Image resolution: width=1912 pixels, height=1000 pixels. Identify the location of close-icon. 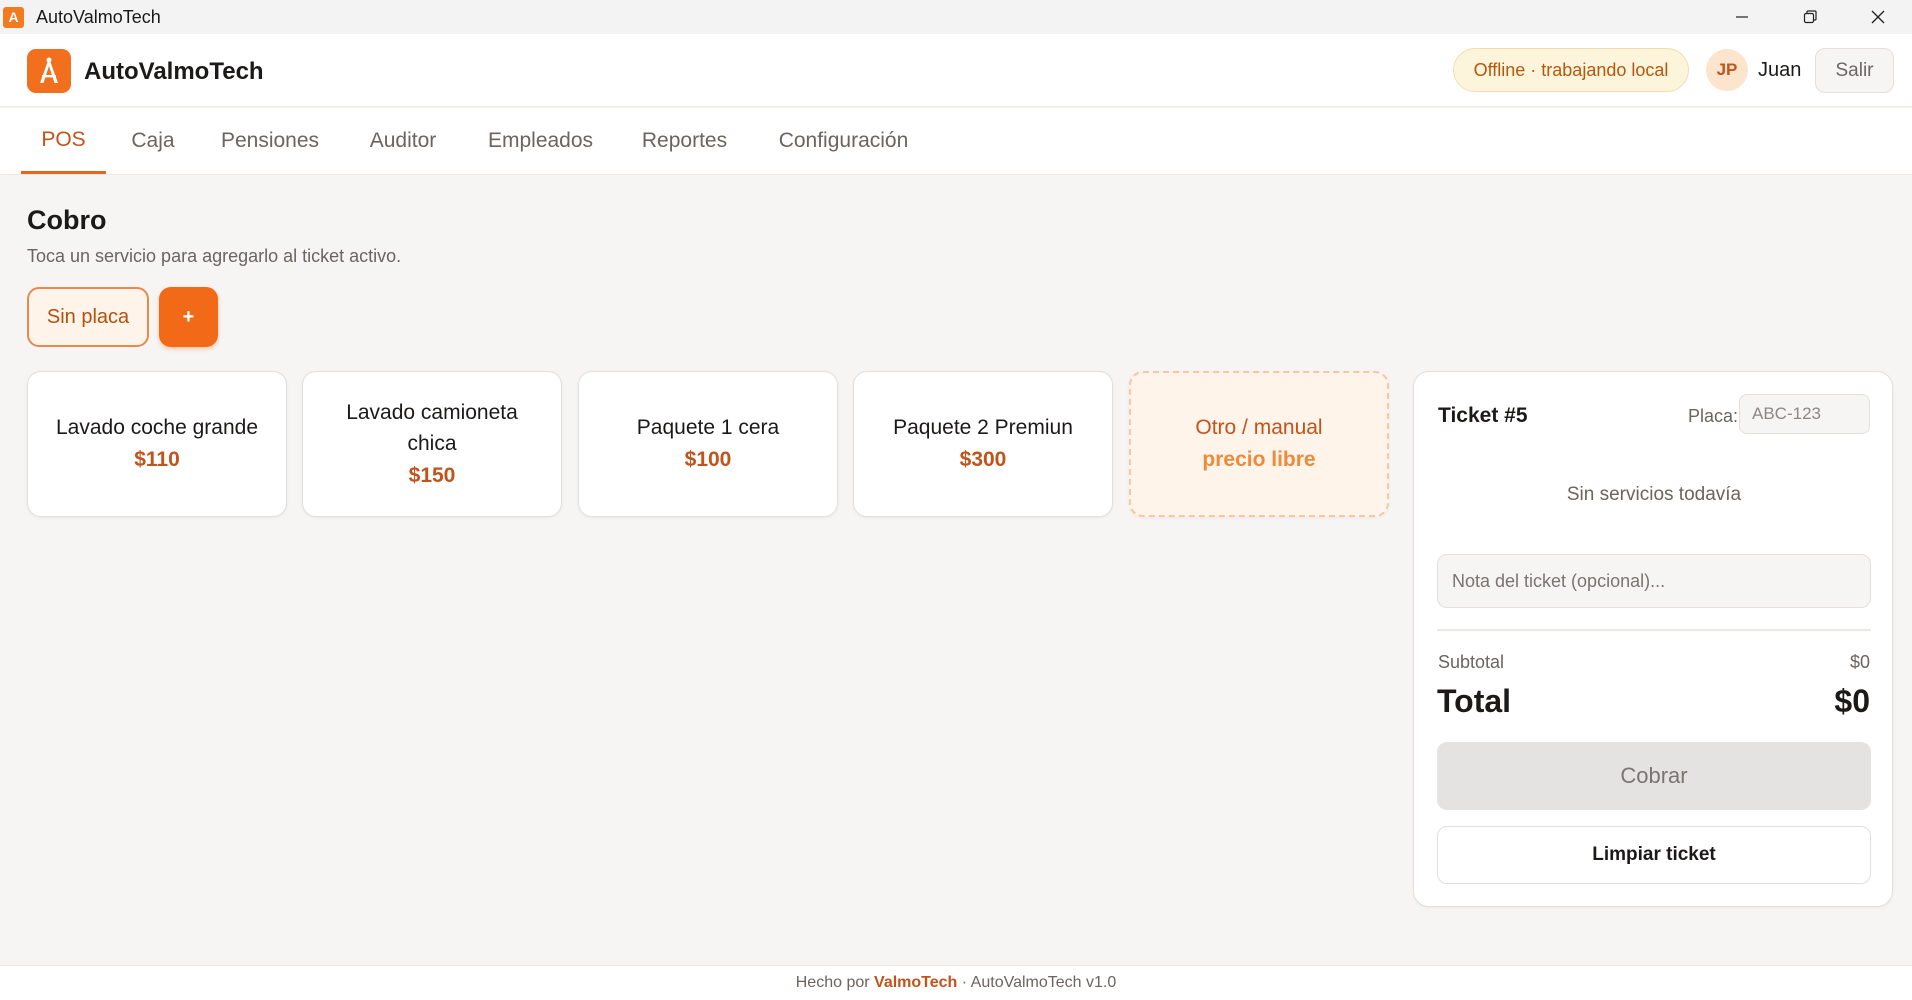
(1878, 17).